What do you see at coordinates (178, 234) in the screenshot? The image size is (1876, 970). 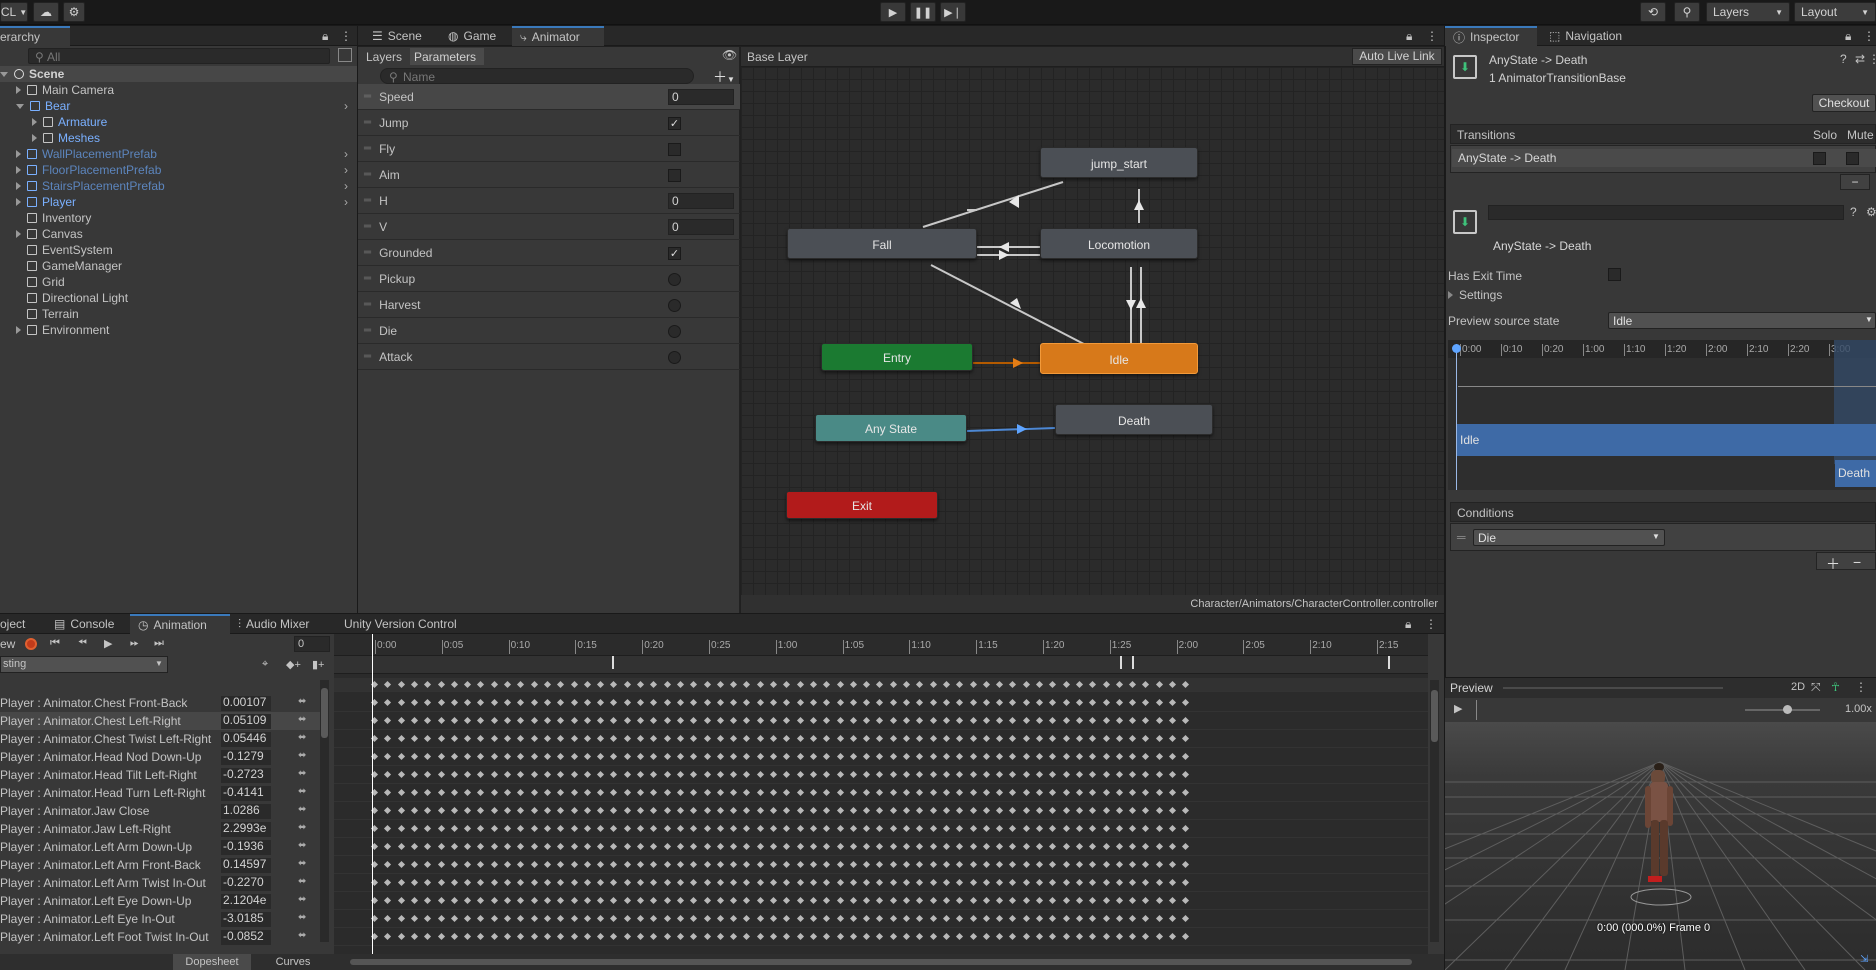 I see `hierarchy-item: Canvas` at bounding box center [178, 234].